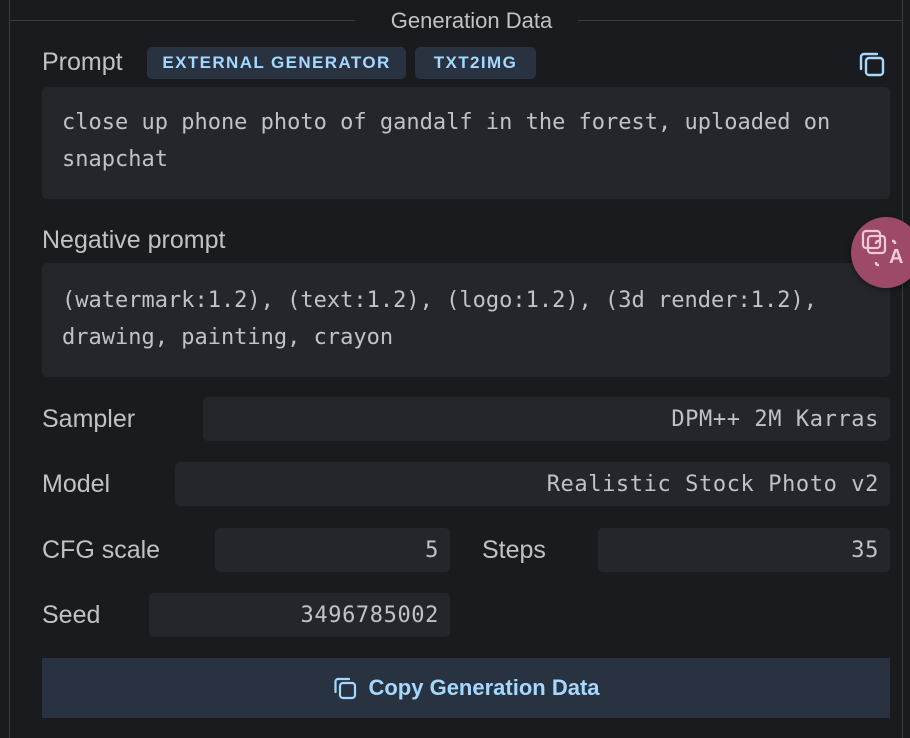 This screenshot has height=738, width=910. What do you see at coordinates (101, 550) in the screenshot?
I see `cfg-scale-label: CFG scale` at bounding box center [101, 550].